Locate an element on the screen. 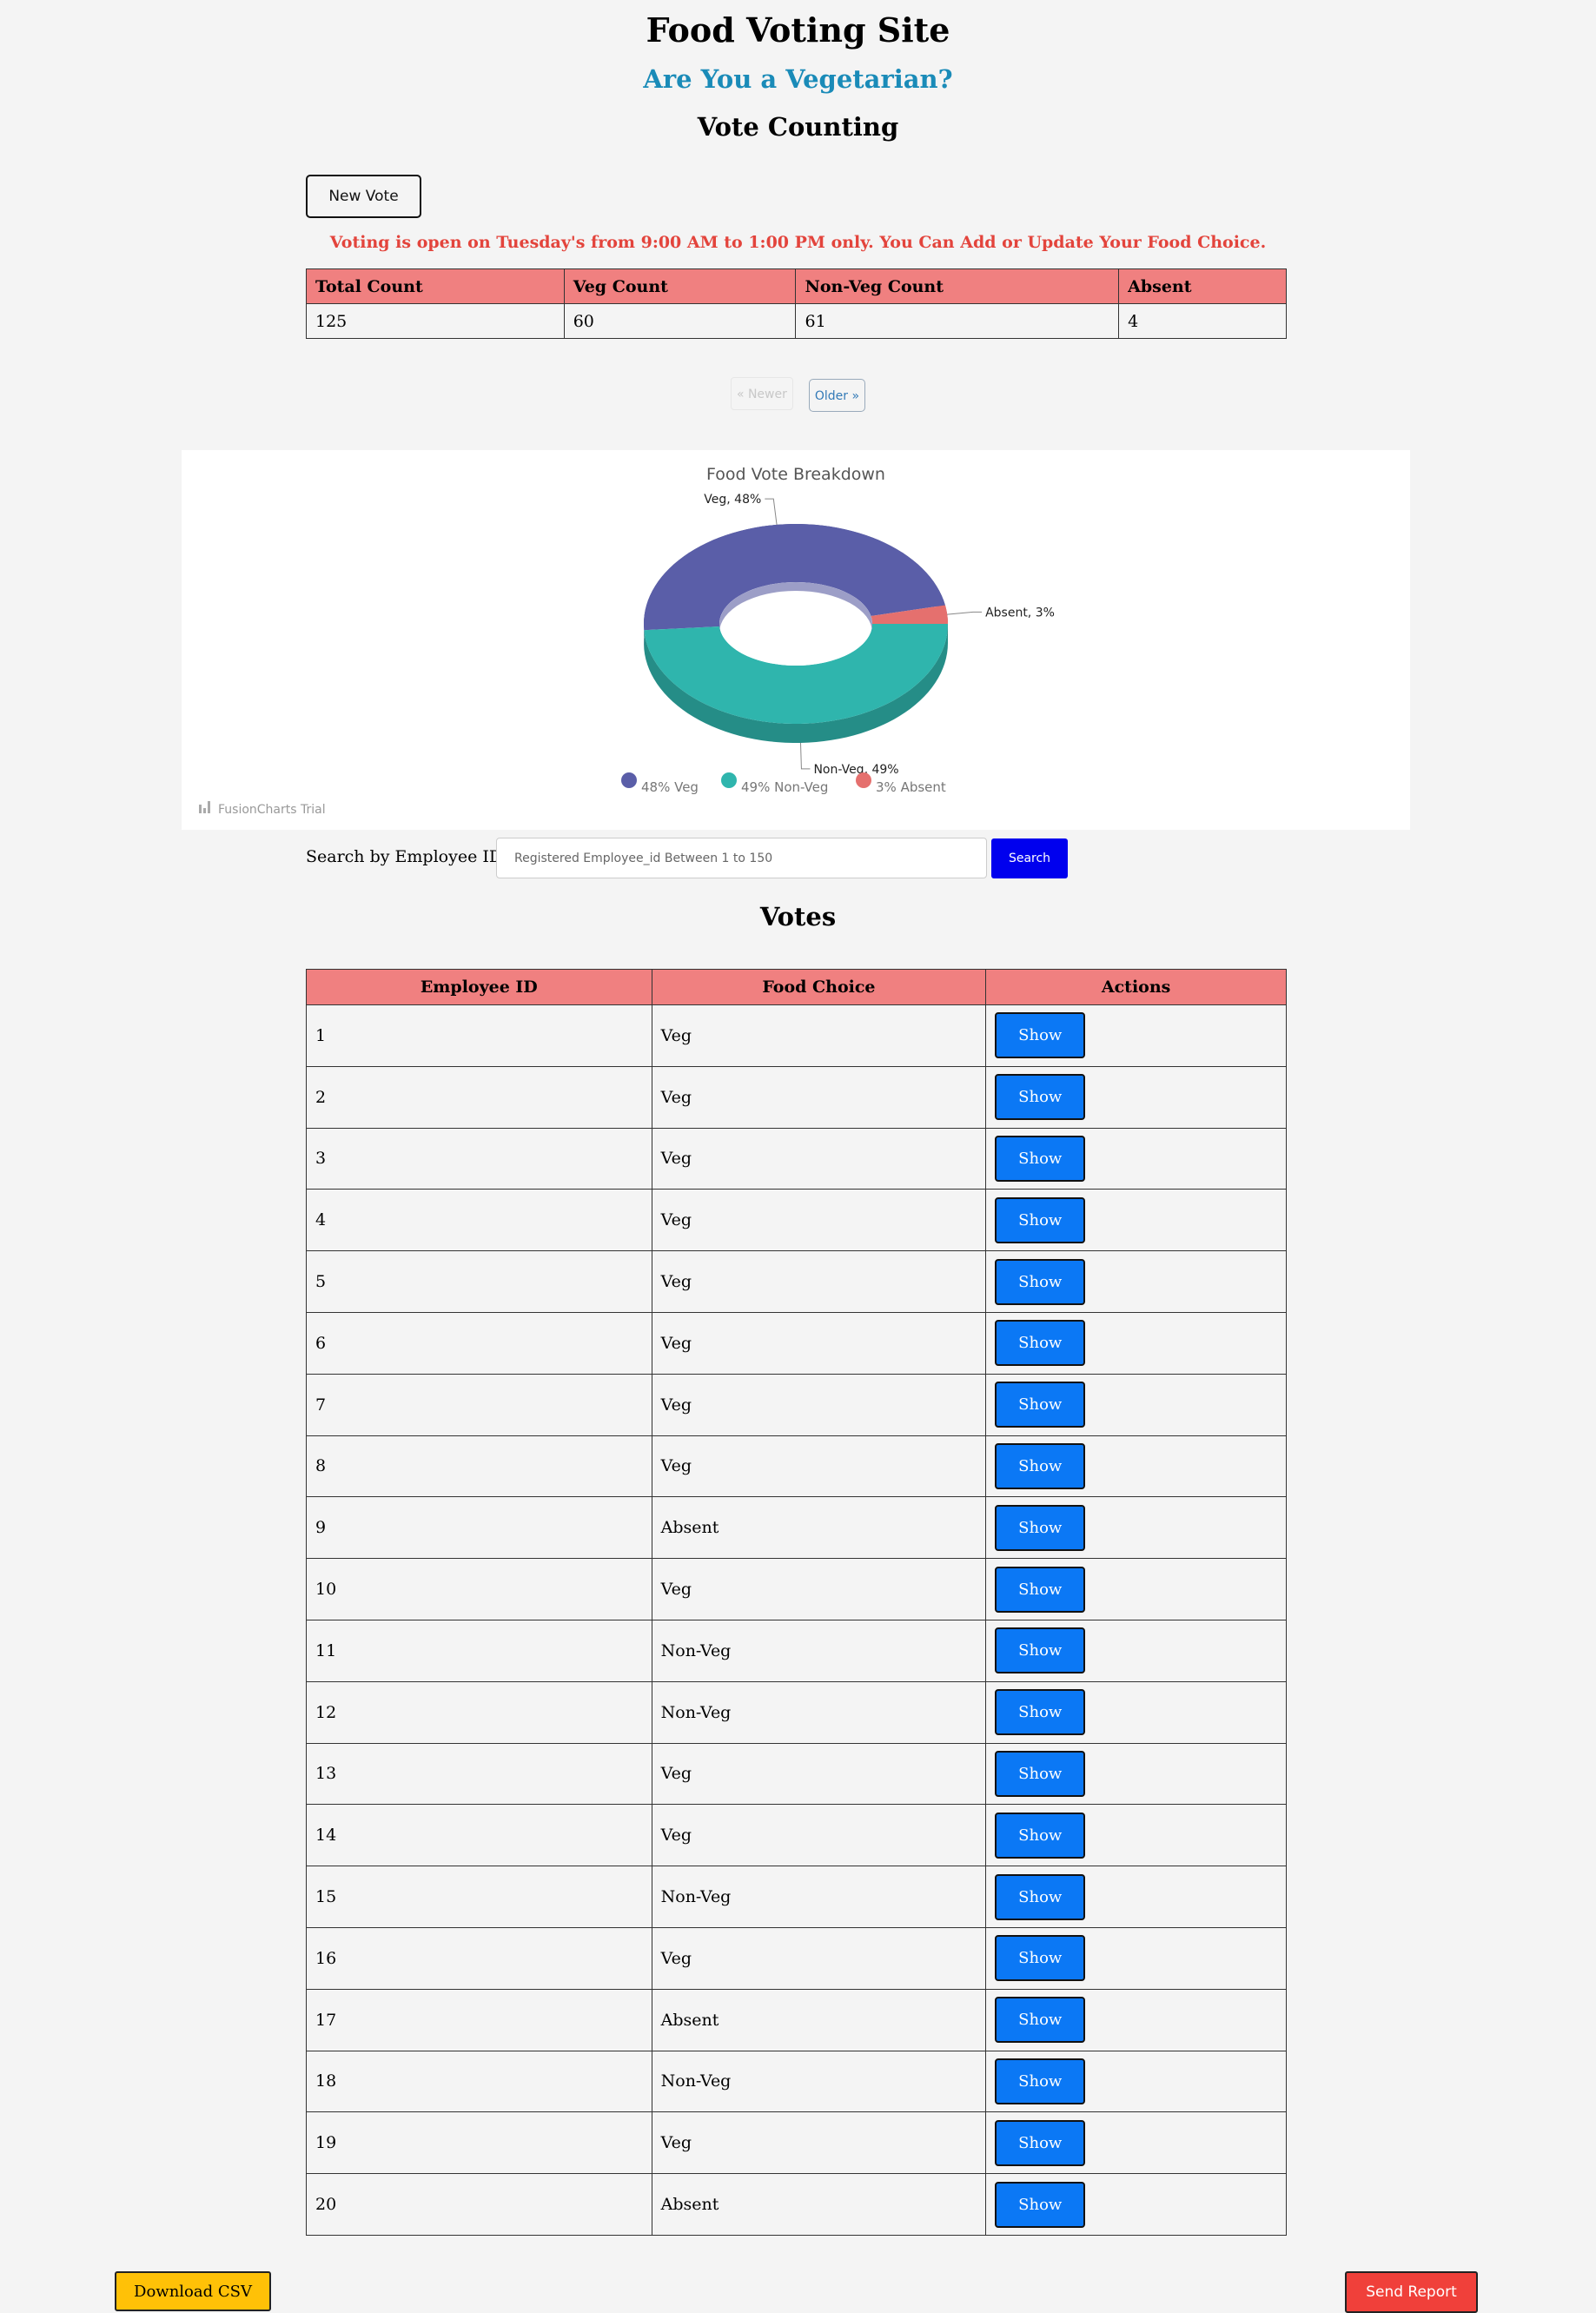 Image resolution: width=1596 pixels, height=2313 pixels. absent-count-header: Absent is located at coordinates (1202, 286).